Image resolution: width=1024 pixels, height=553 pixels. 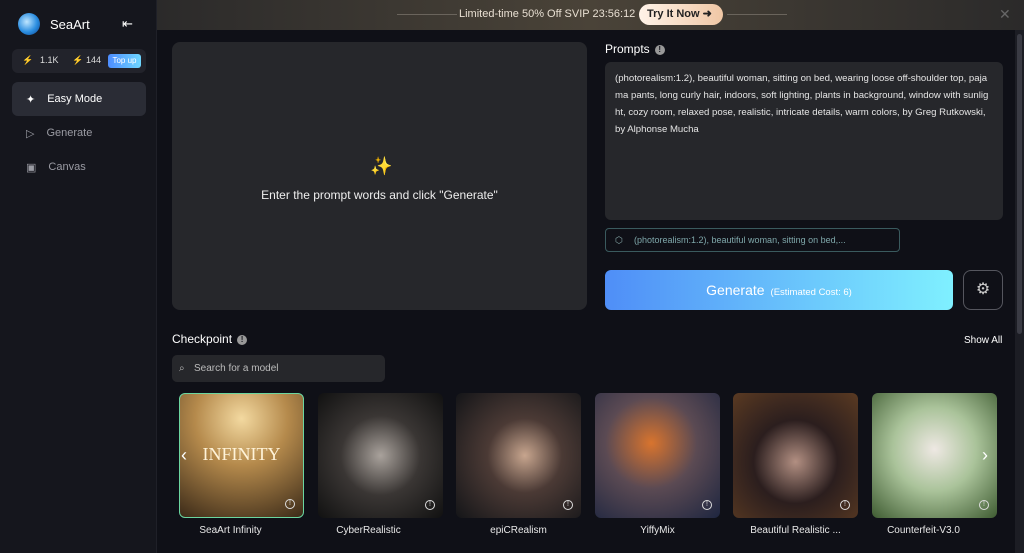 I want to click on promo-text: Limited-time 50% Off SVIP 23:56:12, so click(x=547, y=14).